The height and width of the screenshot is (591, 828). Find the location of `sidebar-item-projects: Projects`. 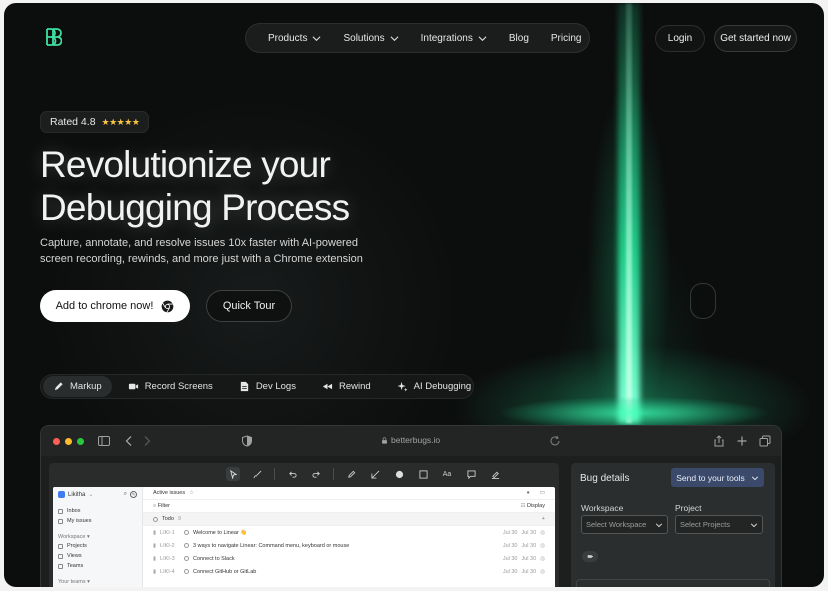

sidebar-item-projects: Projects is located at coordinates (97, 546).